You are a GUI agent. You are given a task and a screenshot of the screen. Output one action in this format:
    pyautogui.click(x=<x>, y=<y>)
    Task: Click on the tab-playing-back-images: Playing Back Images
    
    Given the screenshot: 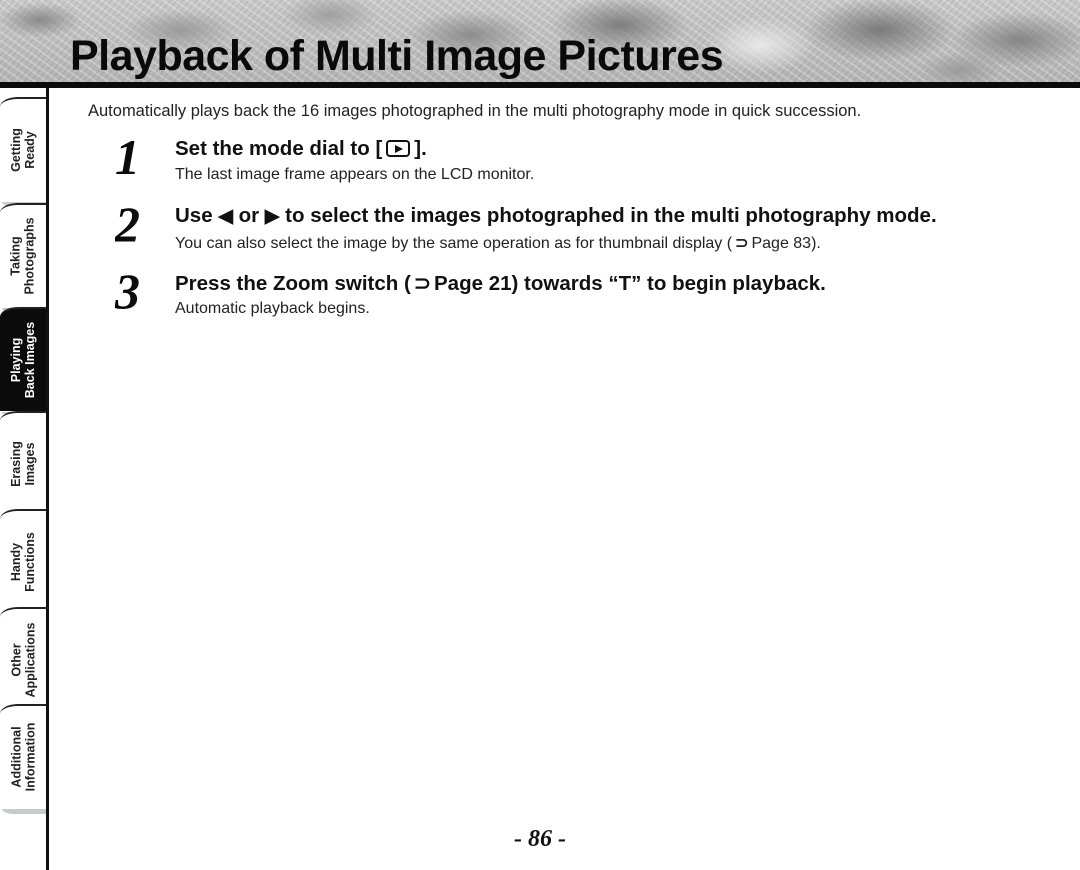 What is the action you would take?
    pyautogui.click(x=23, y=362)
    